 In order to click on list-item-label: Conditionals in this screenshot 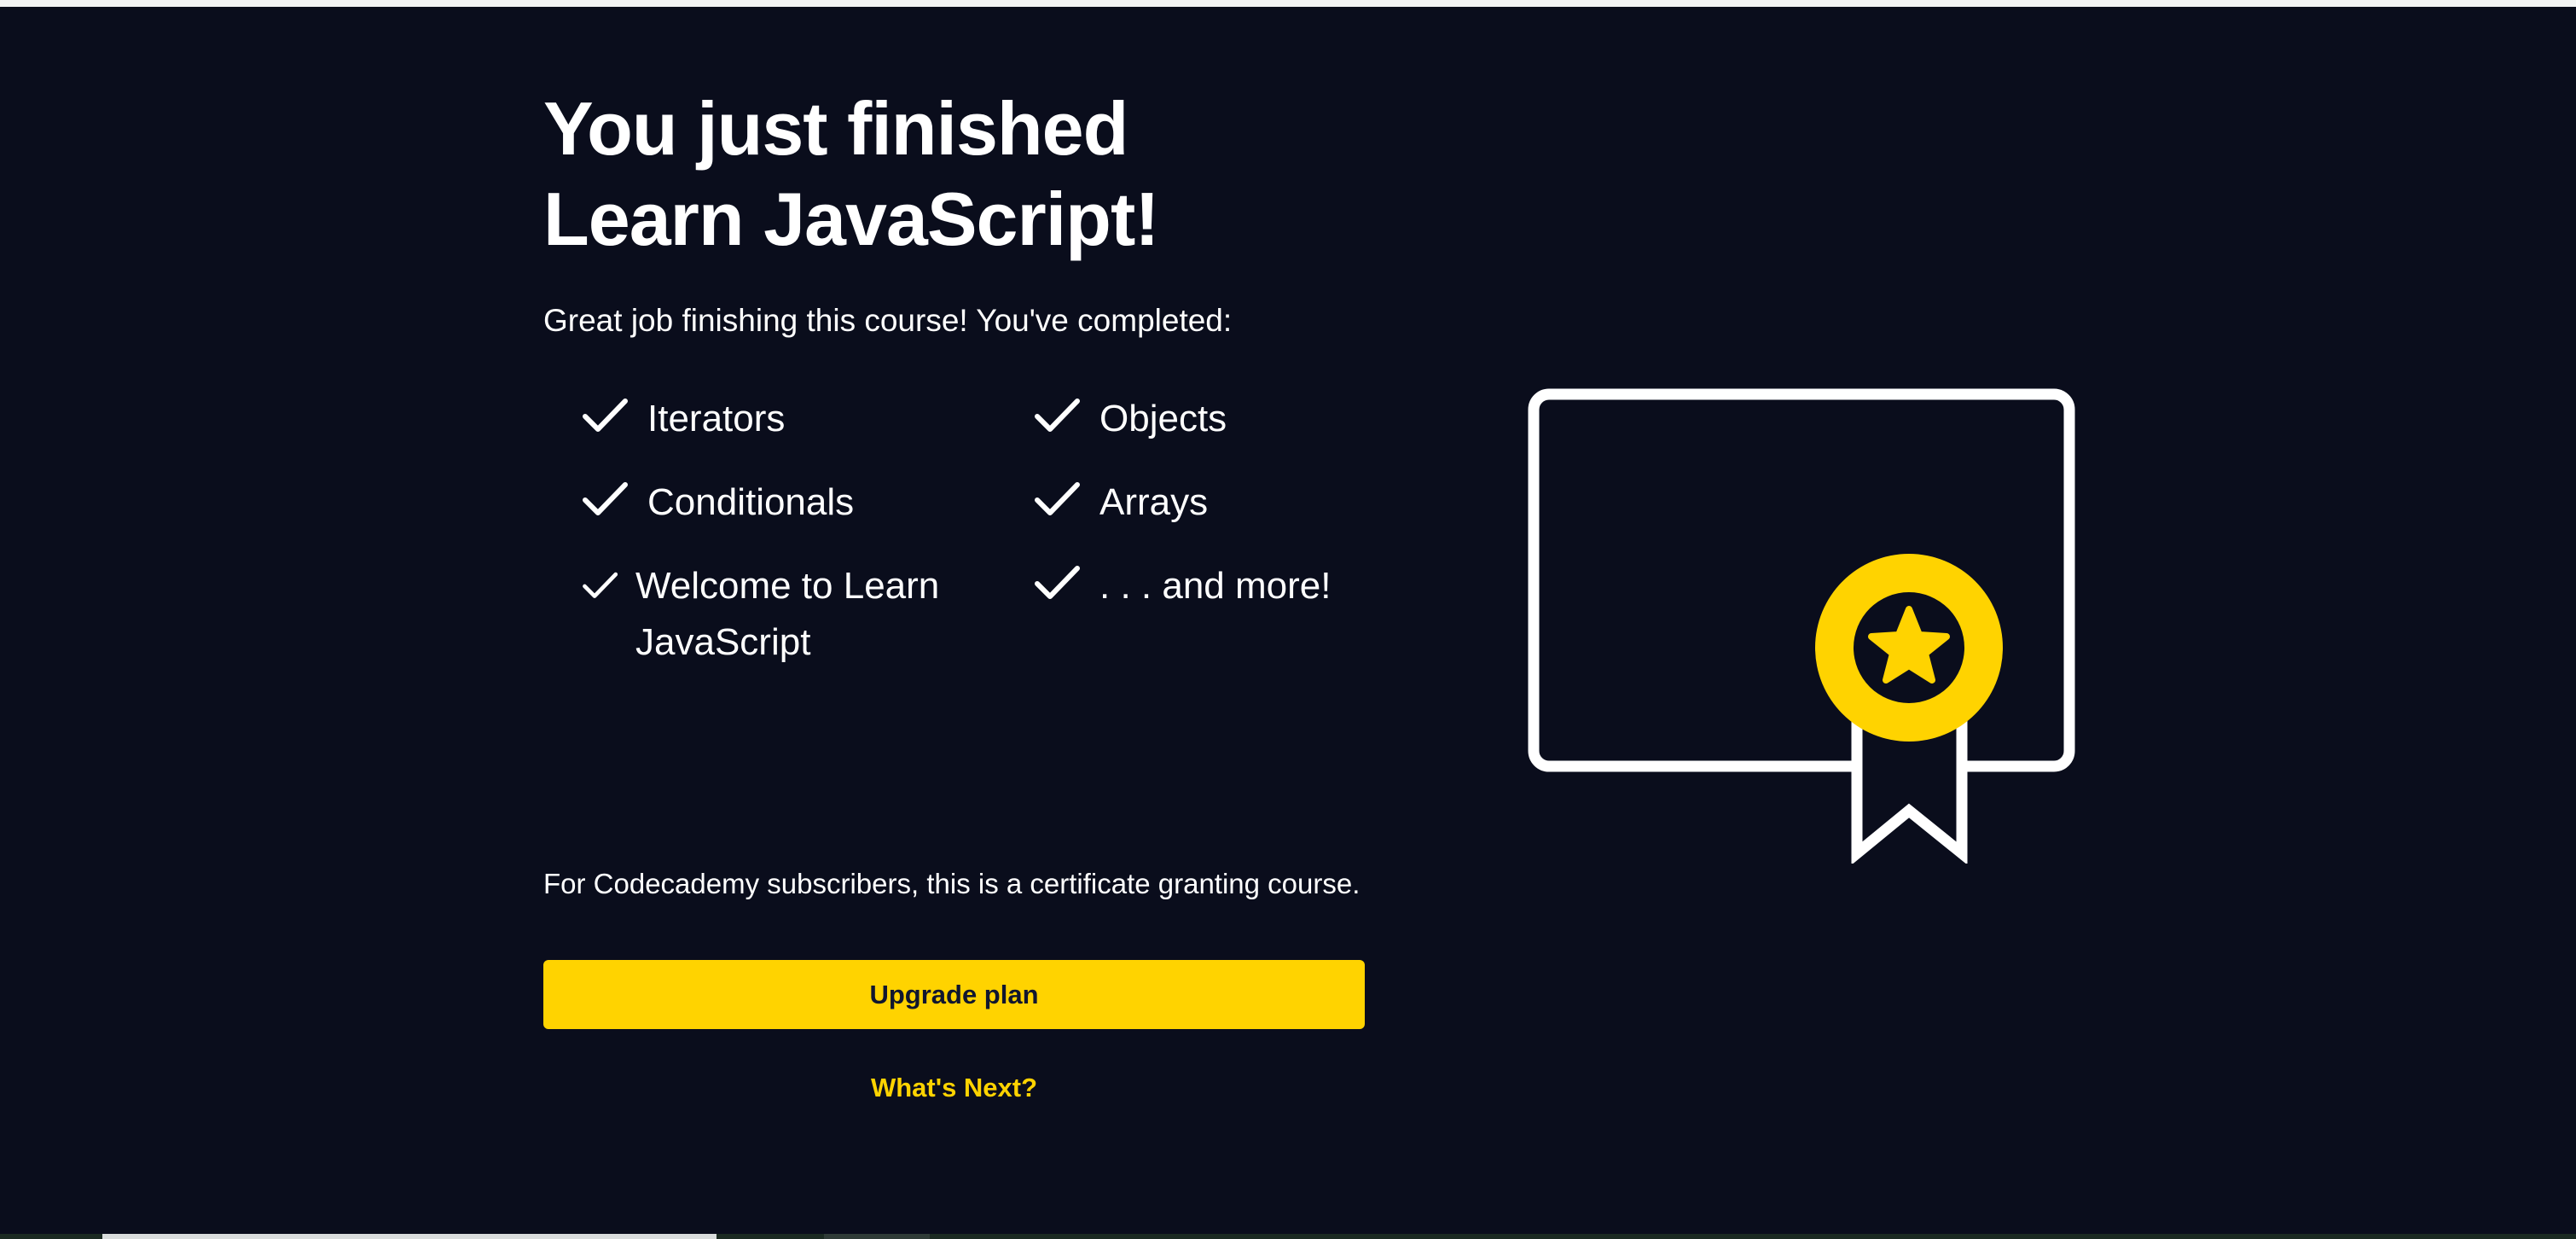, I will do `click(751, 502)`.